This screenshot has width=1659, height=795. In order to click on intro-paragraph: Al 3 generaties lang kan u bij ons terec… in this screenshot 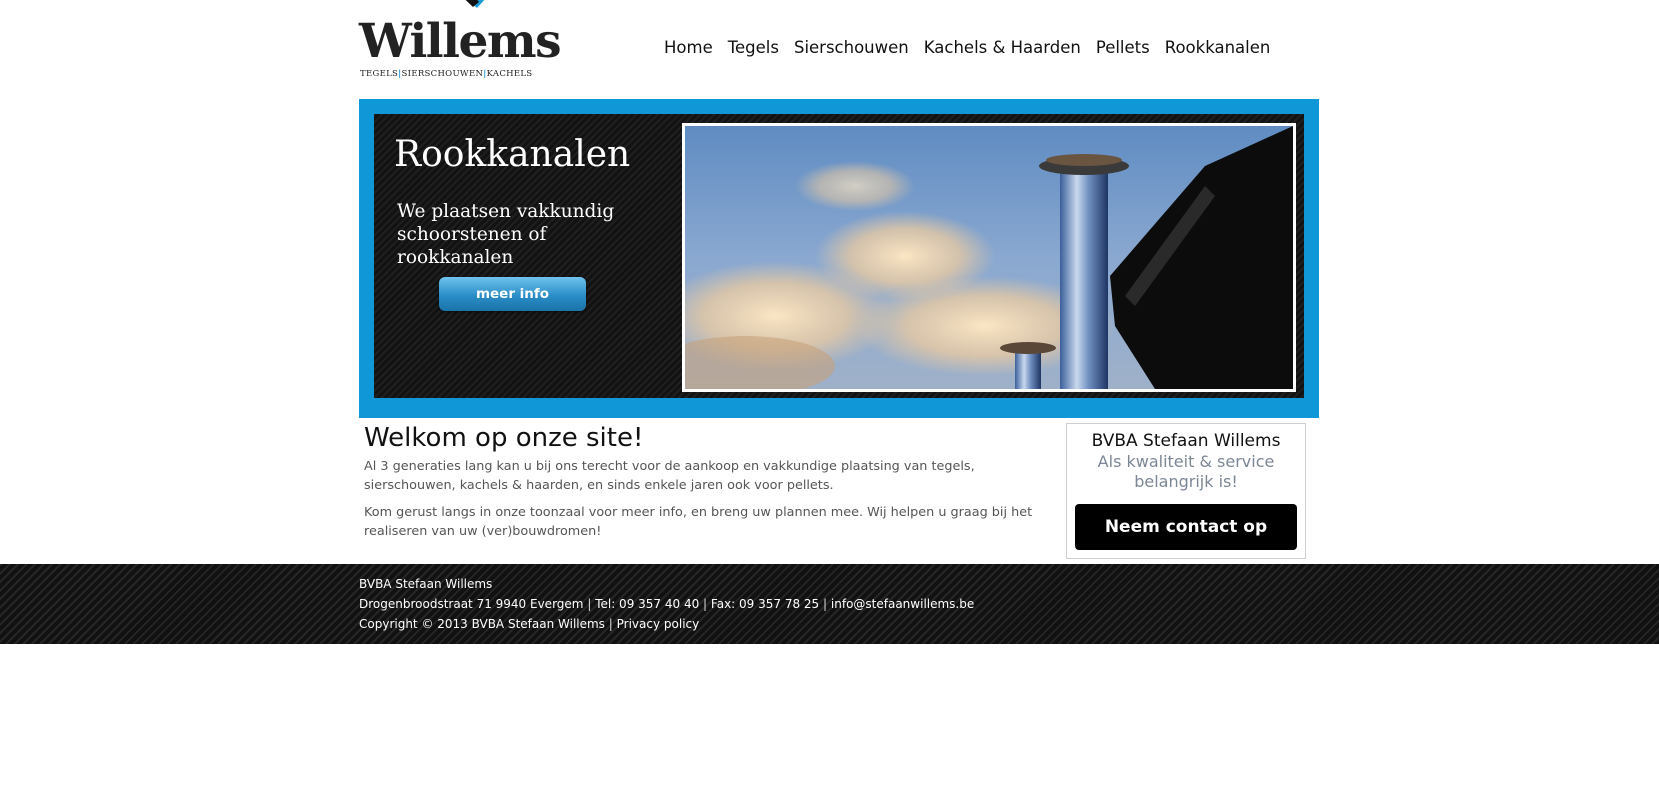, I will do `click(669, 476)`.